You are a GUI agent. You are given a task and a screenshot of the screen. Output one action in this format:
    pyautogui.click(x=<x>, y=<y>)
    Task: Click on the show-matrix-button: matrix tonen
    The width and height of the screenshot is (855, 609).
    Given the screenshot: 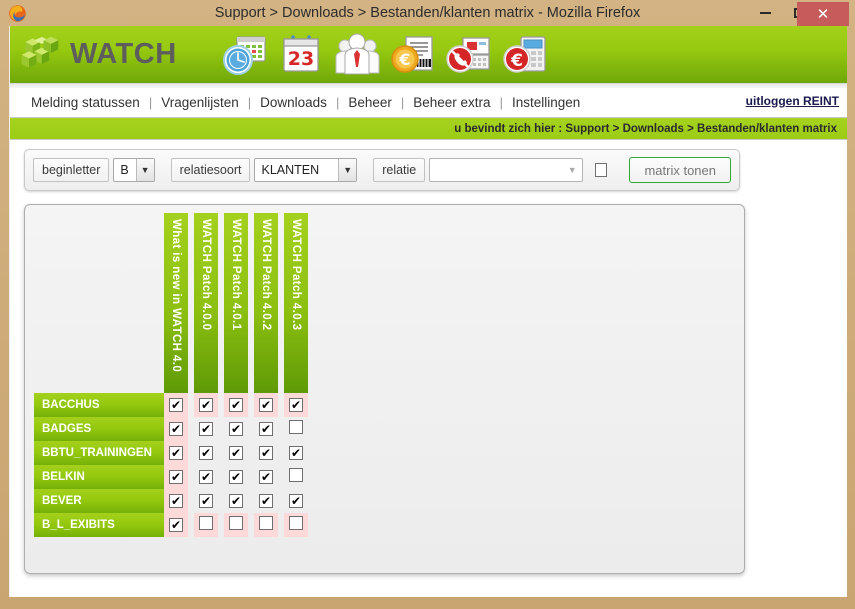 What is the action you would take?
    pyautogui.click(x=680, y=170)
    